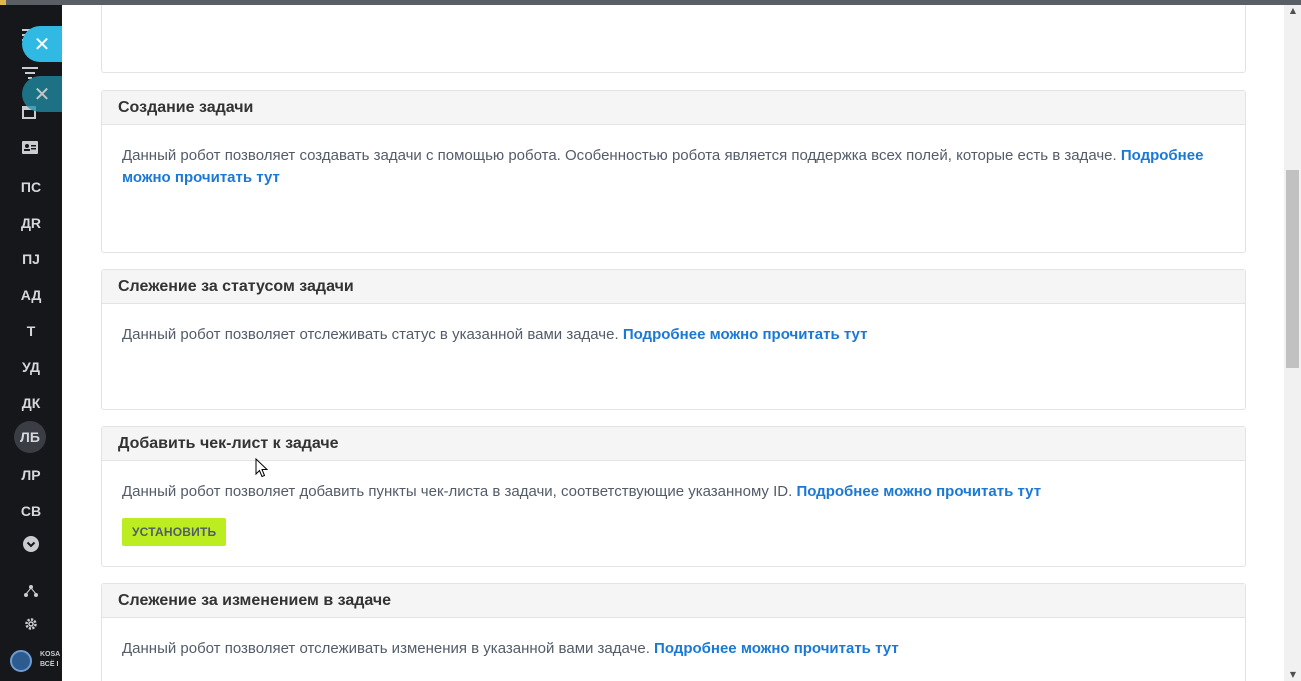 The height and width of the screenshot is (681, 1301). Describe the element at coordinates (31, 546) in the screenshot. I see `chevron-down-icon` at that location.